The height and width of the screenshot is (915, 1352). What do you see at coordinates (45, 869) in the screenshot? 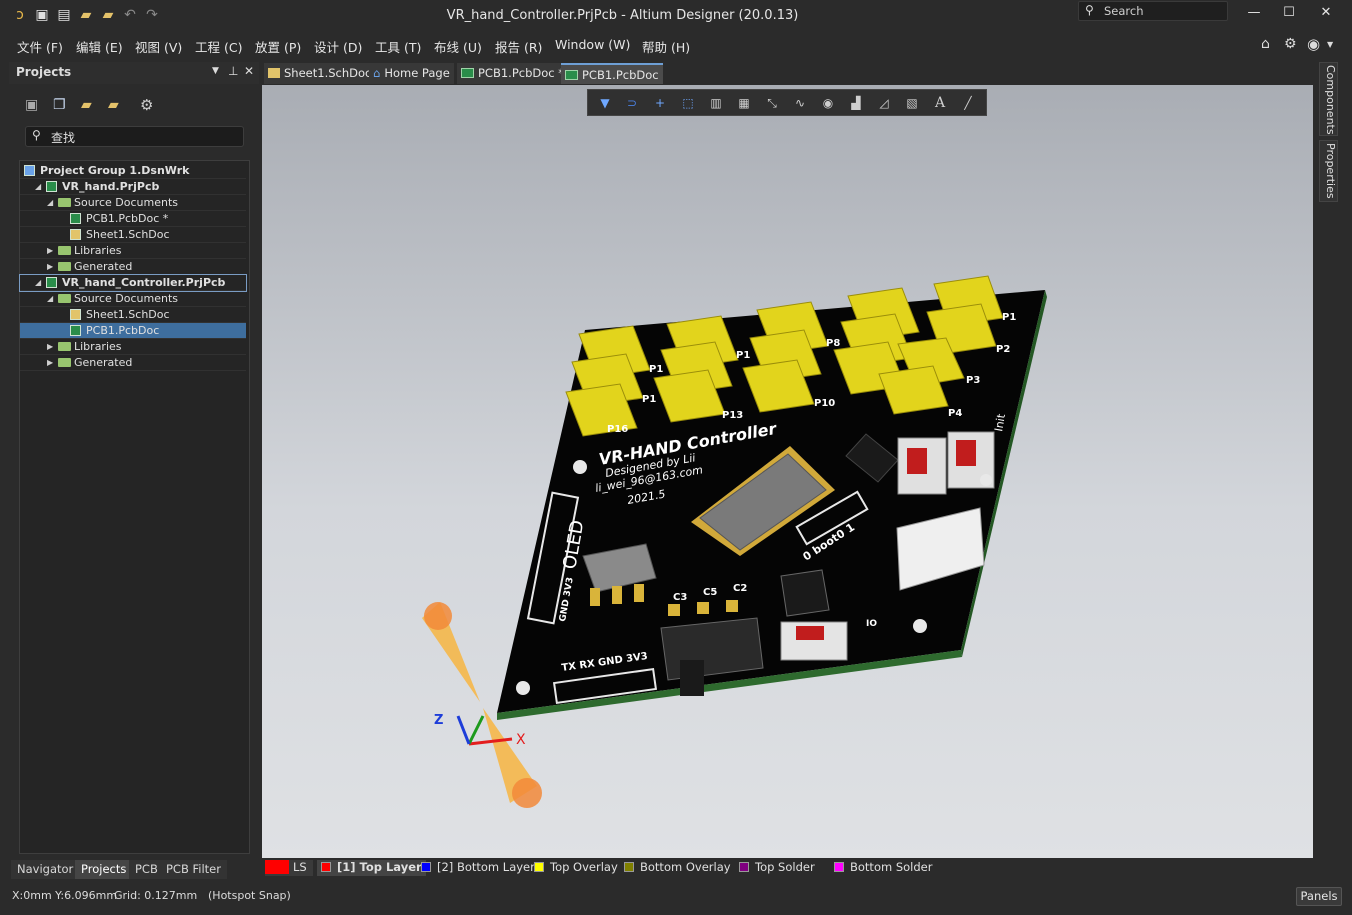
I see `tab-navigator: Navigator` at bounding box center [45, 869].